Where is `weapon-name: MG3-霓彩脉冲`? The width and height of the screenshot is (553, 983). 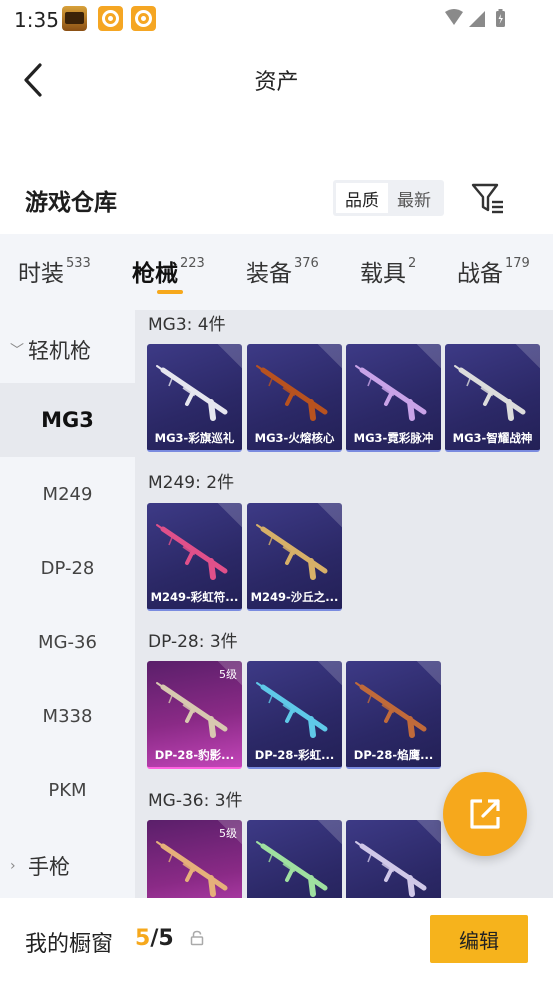
weapon-name: MG3-霓彩脉冲 is located at coordinates (393, 438).